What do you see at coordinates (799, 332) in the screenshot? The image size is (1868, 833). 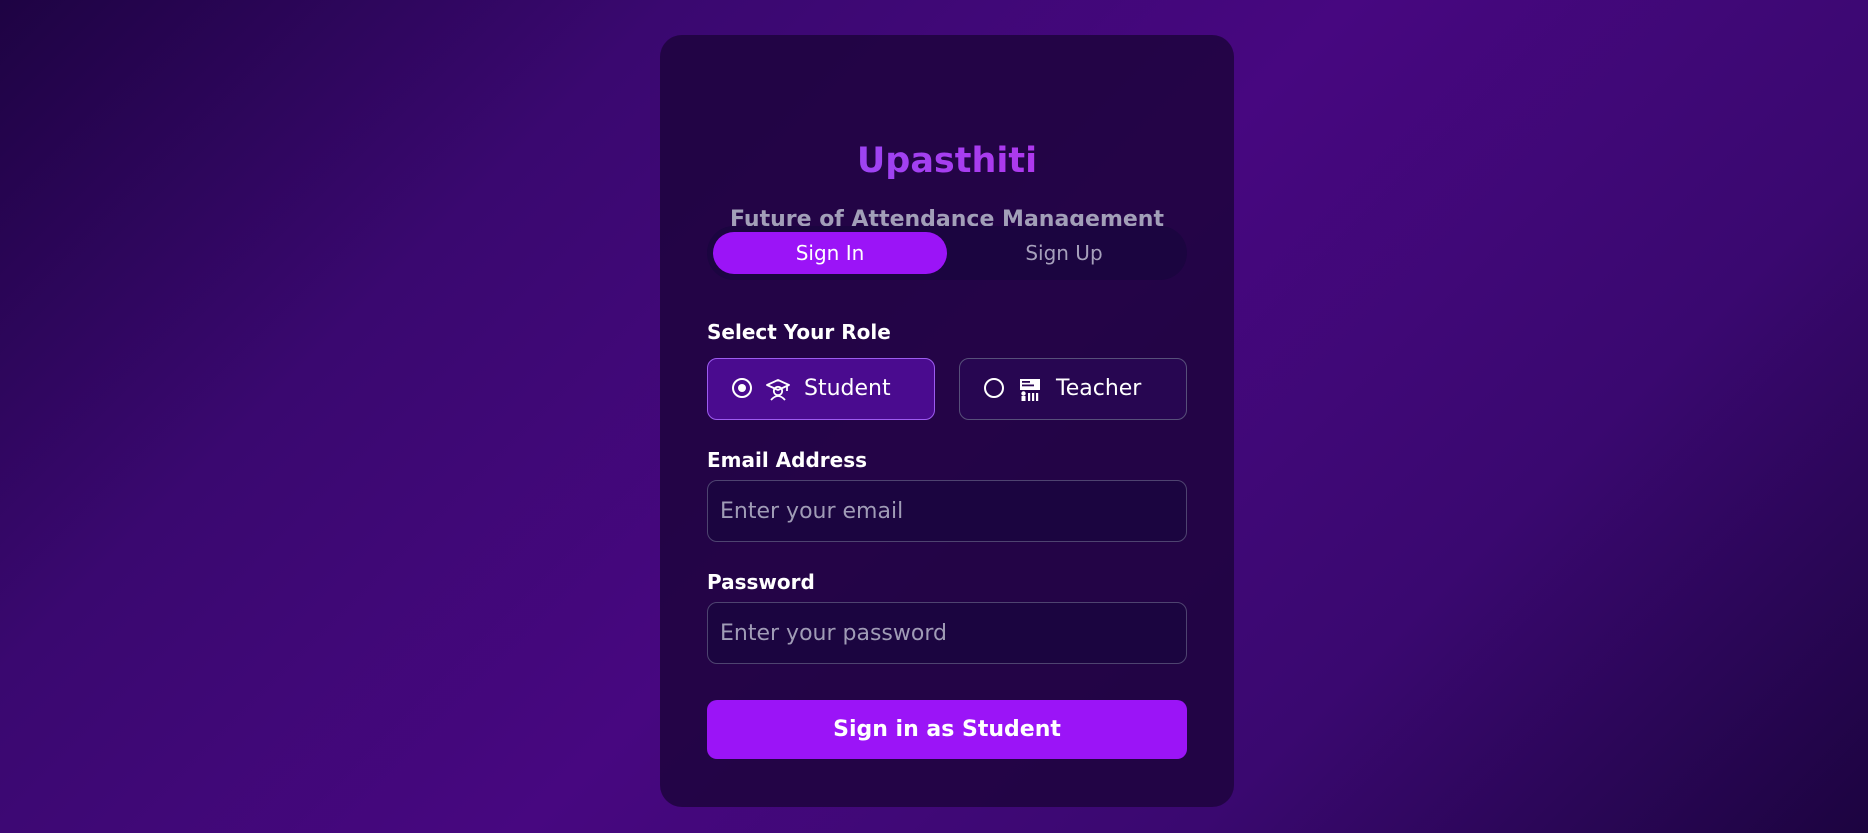 I see `role-label: Select Your Role` at bounding box center [799, 332].